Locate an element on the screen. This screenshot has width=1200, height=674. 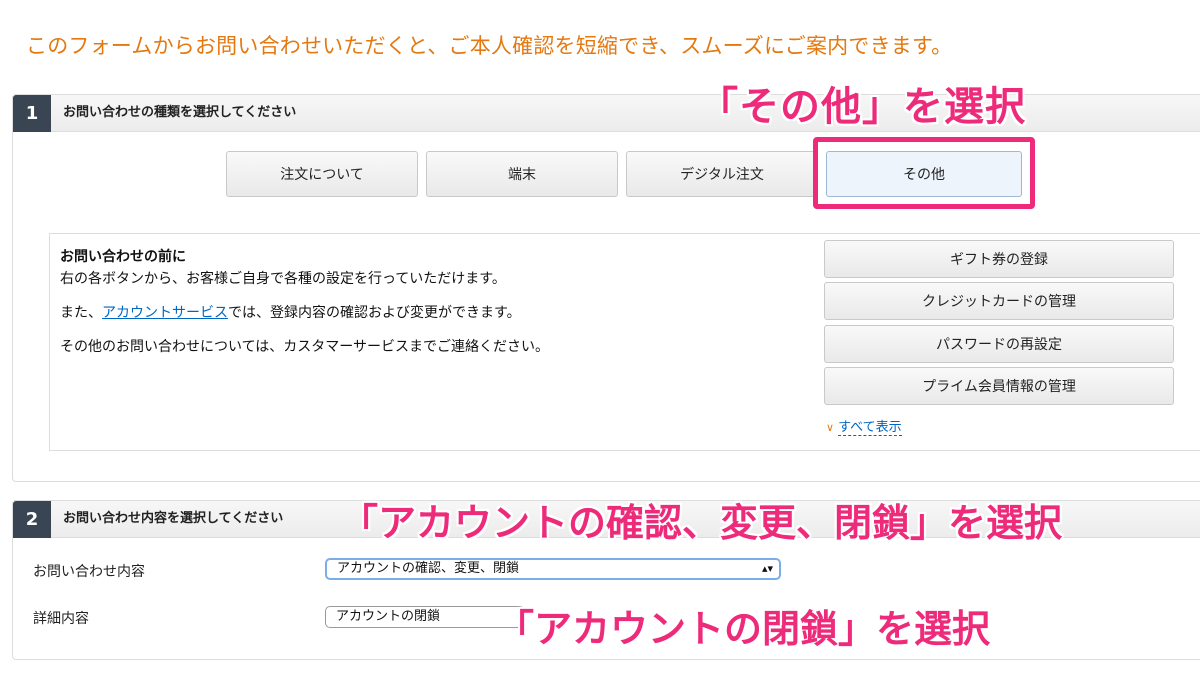
info-line-2-prefix: また、 is located at coordinates (81, 313).